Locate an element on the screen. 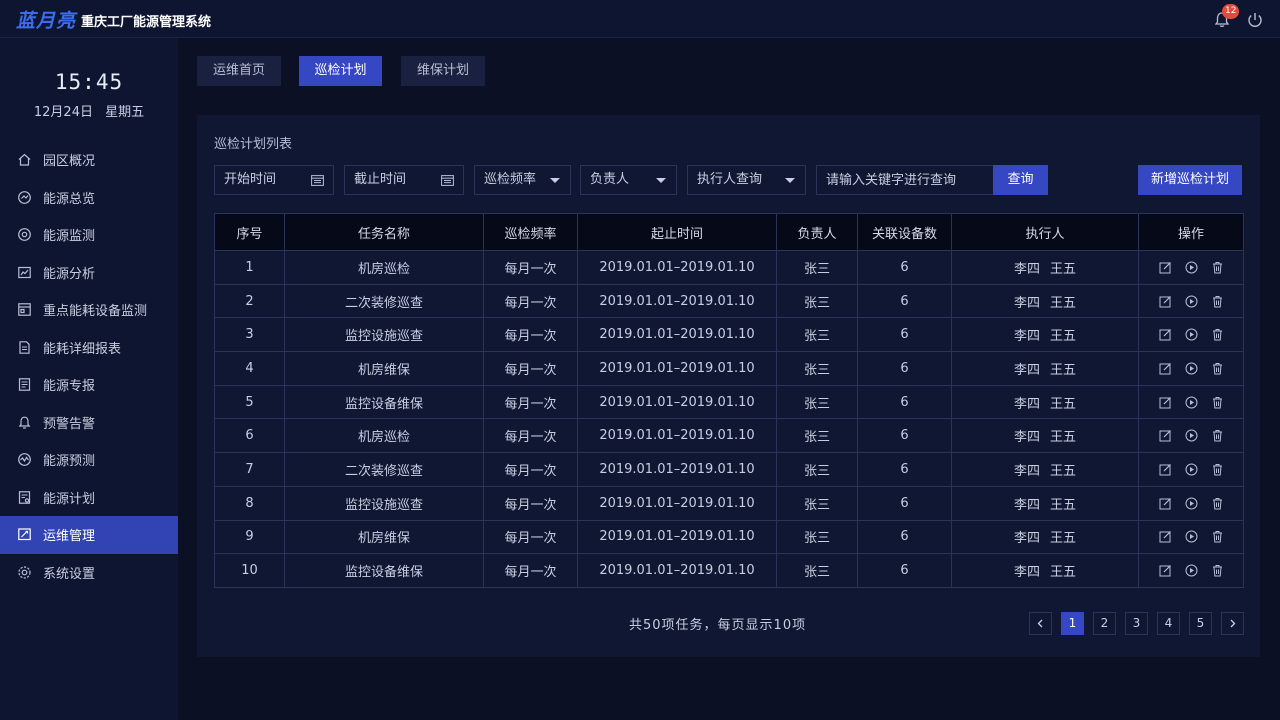 The height and width of the screenshot is (720, 1280). sidebar-item-8: 预警告警 is located at coordinates (89, 423).